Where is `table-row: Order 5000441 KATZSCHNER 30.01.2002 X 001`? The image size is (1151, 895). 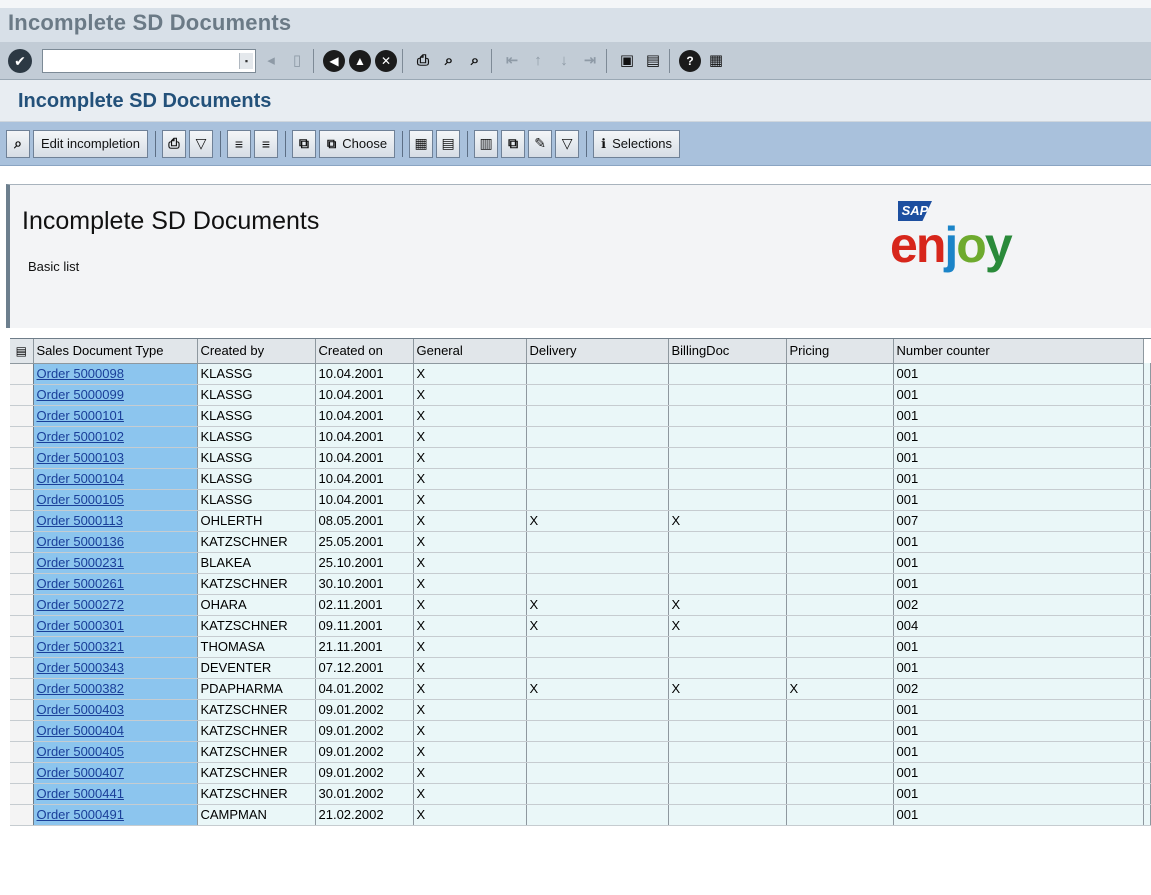
table-row: Order 5000441 KATZSCHNER 30.01.2002 X 001 is located at coordinates (580, 794).